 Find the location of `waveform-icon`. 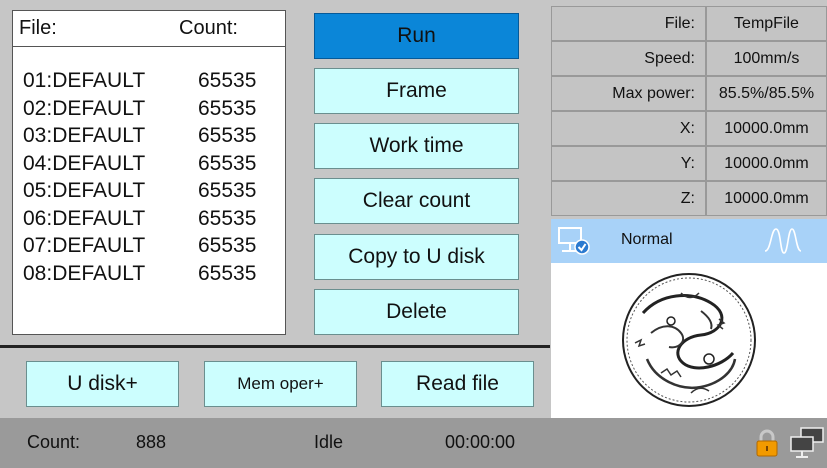

waveform-icon is located at coordinates (783, 241).